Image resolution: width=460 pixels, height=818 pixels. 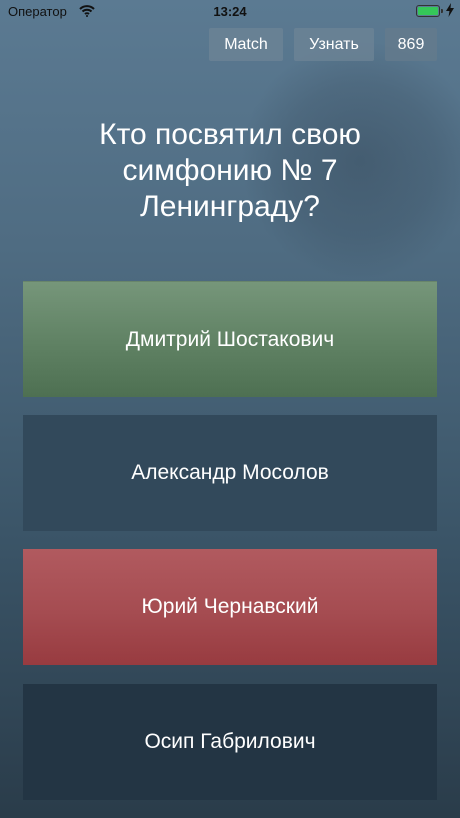 What do you see at coordinates (450, 11) in the screenshot?
I see `charging-bolt-icon` at bounding box center [450, 11].